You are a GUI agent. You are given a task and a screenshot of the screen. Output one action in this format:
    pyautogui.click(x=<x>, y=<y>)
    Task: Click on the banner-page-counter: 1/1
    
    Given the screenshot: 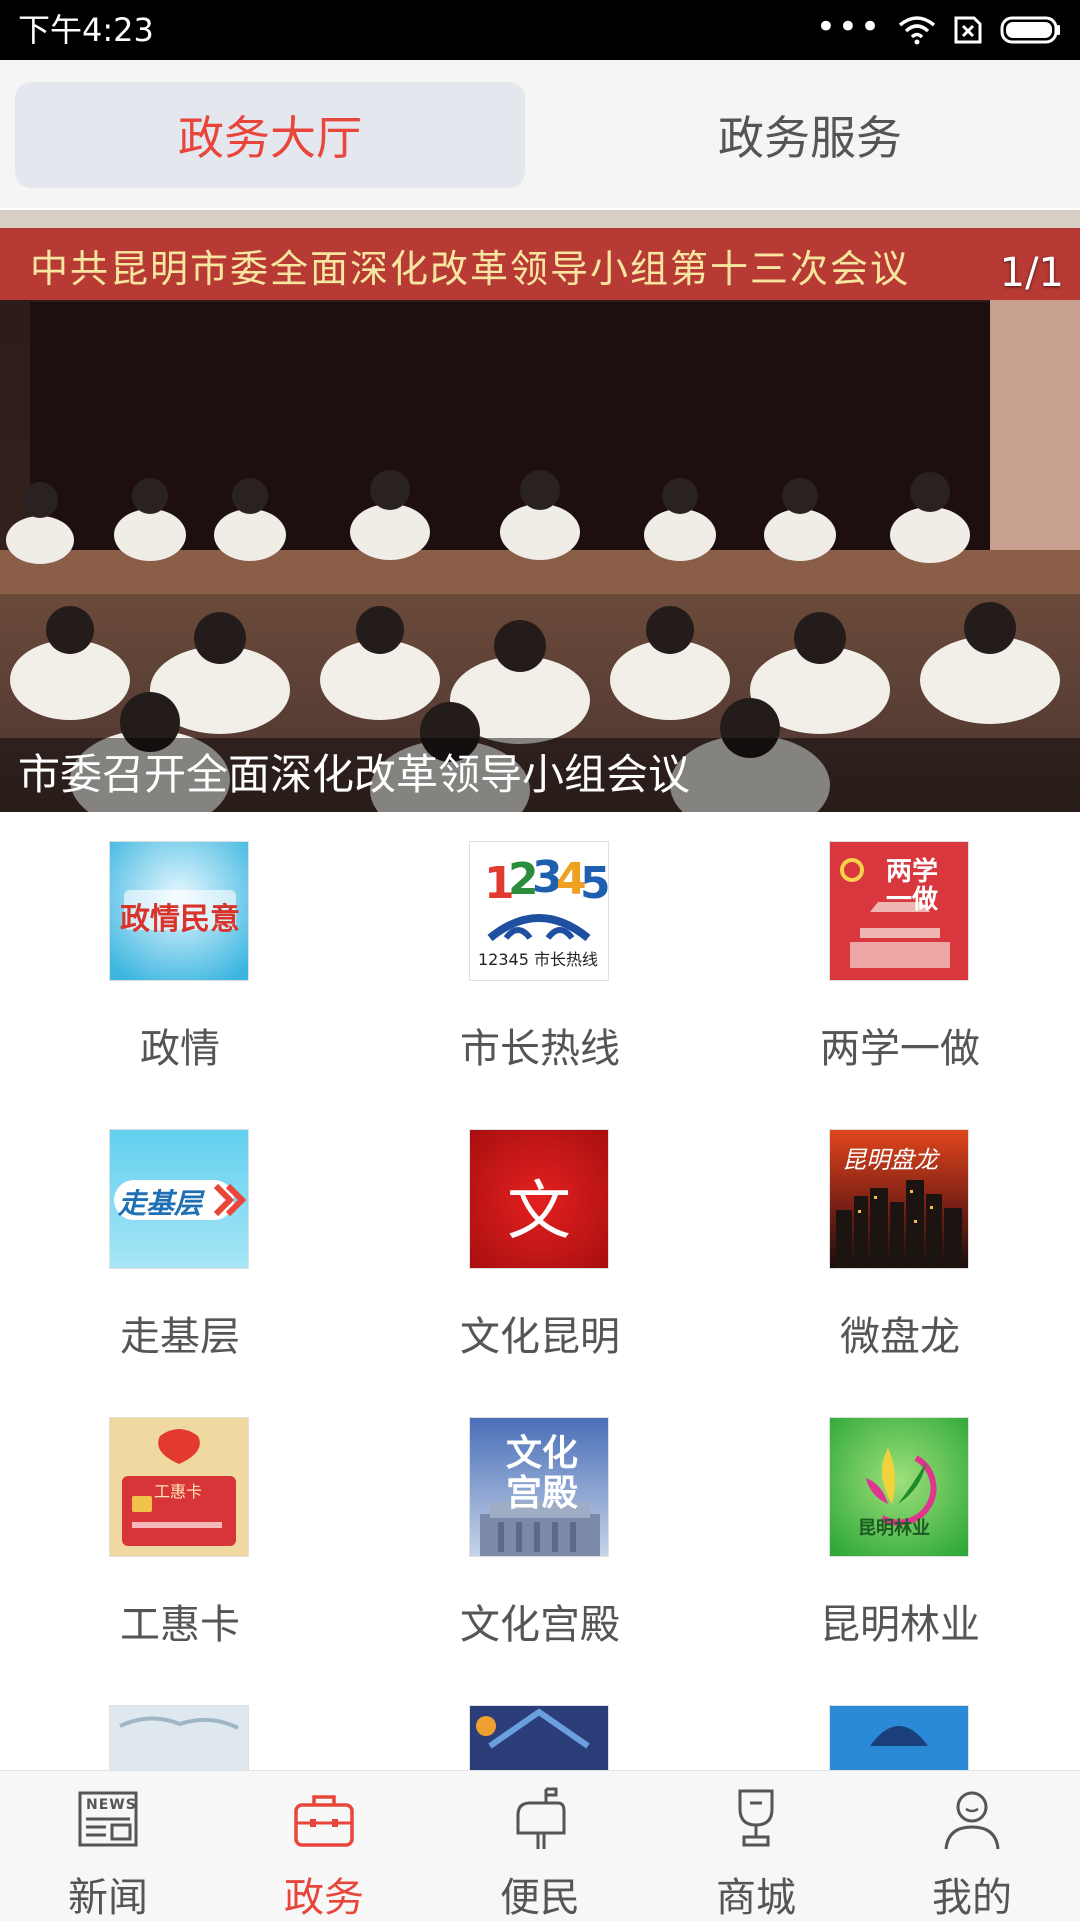 What is the action you would take?
    pyautogui.click(x=1031, y=273)
    